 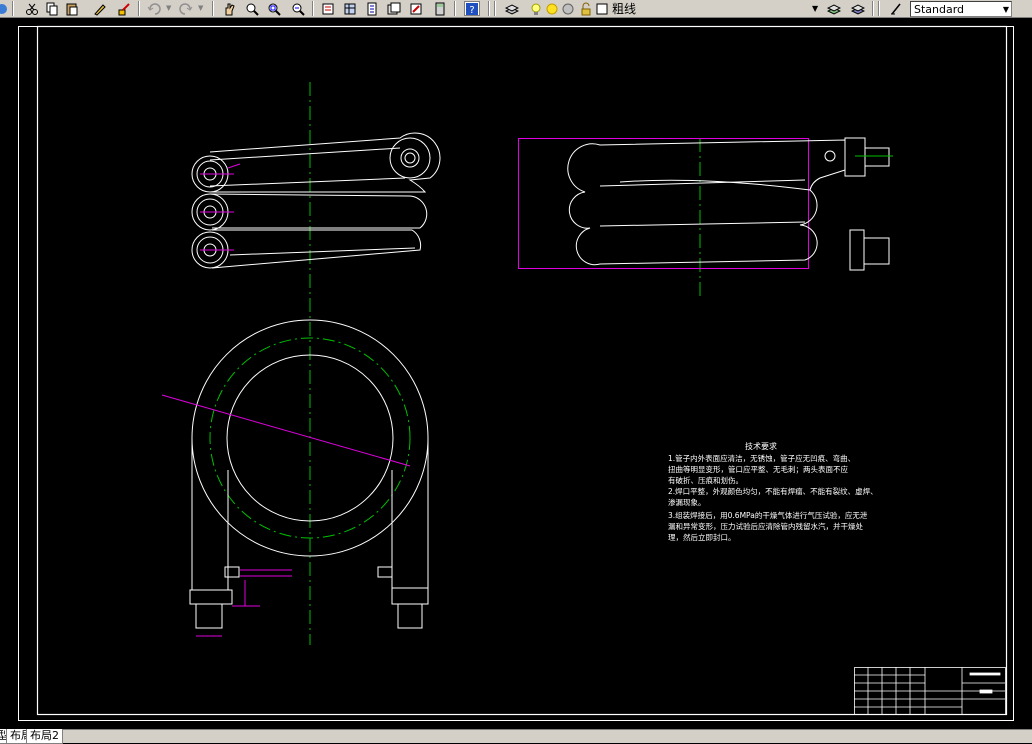 What do you see at coordinates (5, 8) in the screenshot?
I see `toolbar-partial-icon` at bounding box center [5, 8].